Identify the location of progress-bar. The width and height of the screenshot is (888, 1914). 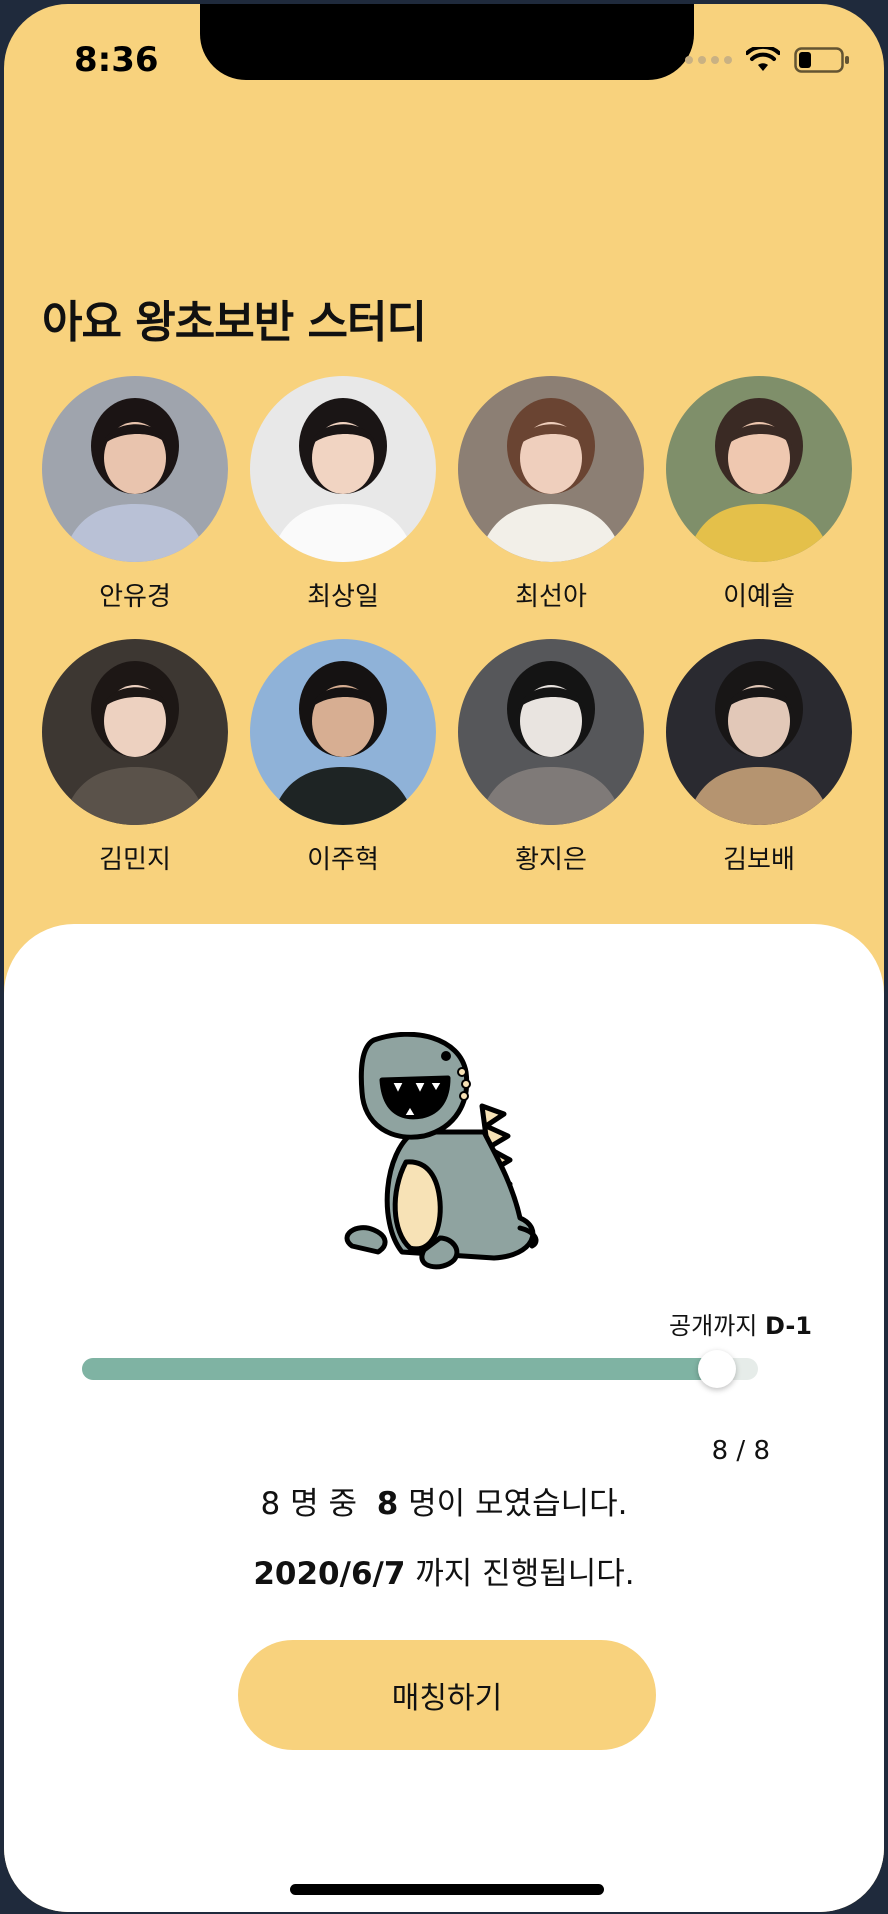
(420, 1369).